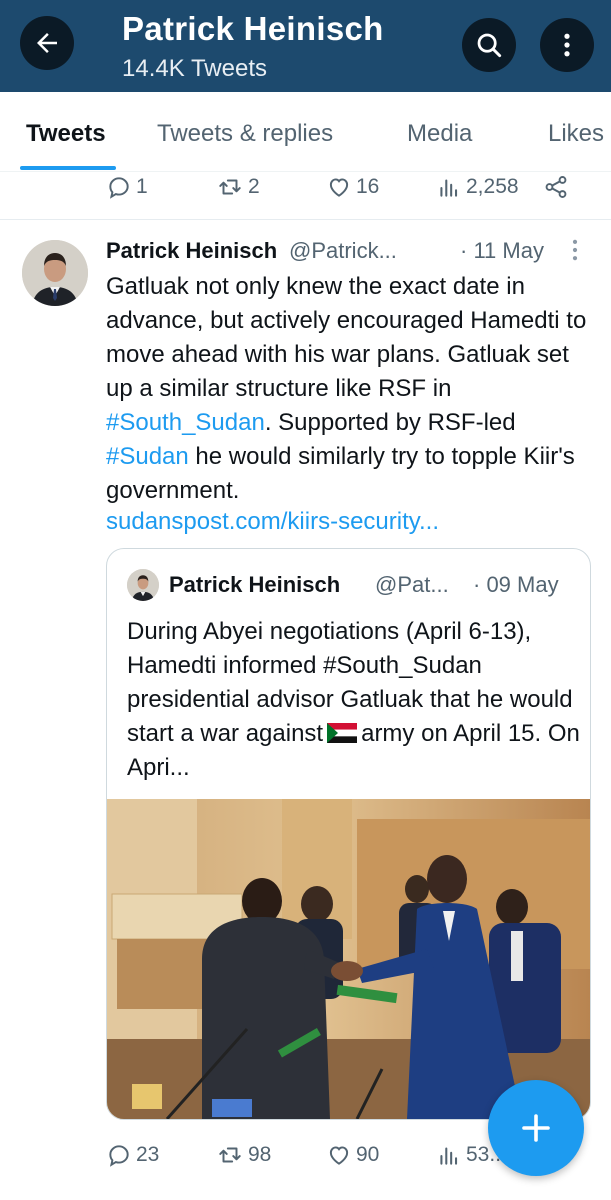 This screenshot has height=1200, width=611. I want to click on tab-tweets-replies: Tweets & replies, so click(245, 134).